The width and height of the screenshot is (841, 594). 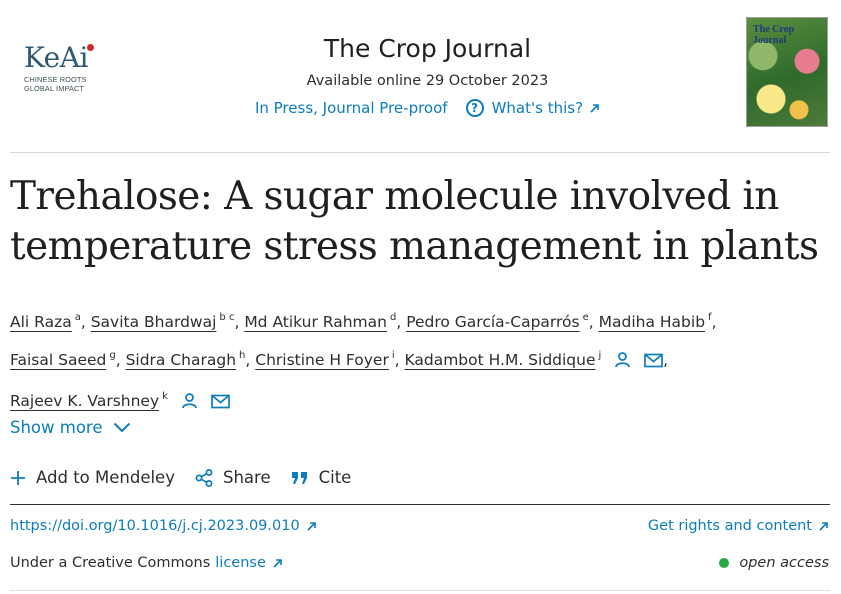 I want to click on mendeley-label: Add to Mendeley, so click(x=105, y=477).